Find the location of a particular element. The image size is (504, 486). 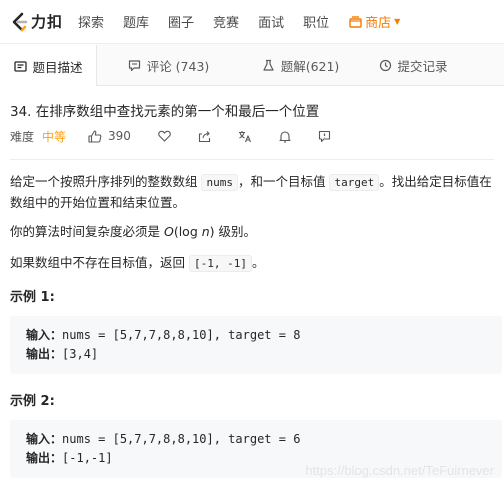

share-icon is located at coordinates (204, 136).